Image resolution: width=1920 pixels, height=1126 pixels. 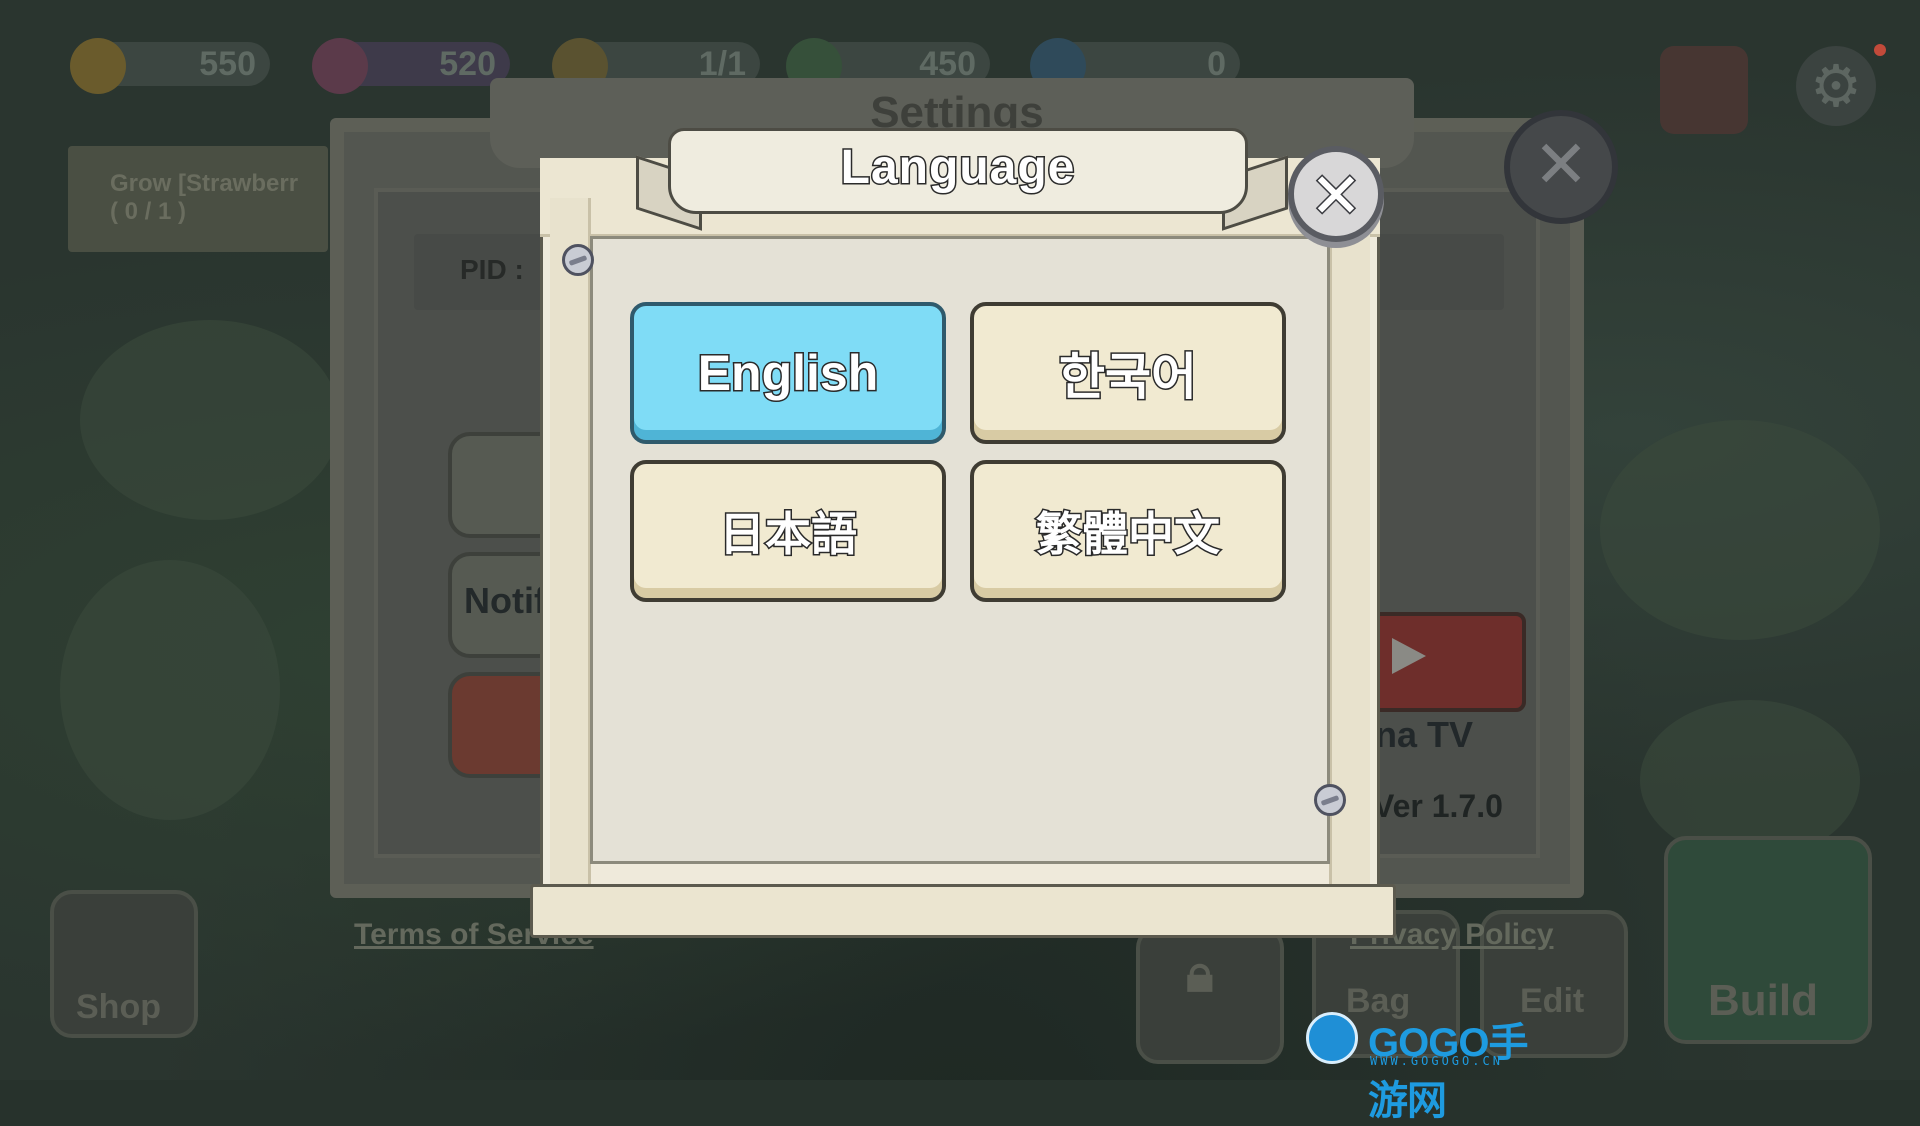 What do you see at coordinates (1436, 1061) in the screenshot?
I see `watermark-url: WWW.GOGOGO.CN` at bounding box center [1436, 1061].